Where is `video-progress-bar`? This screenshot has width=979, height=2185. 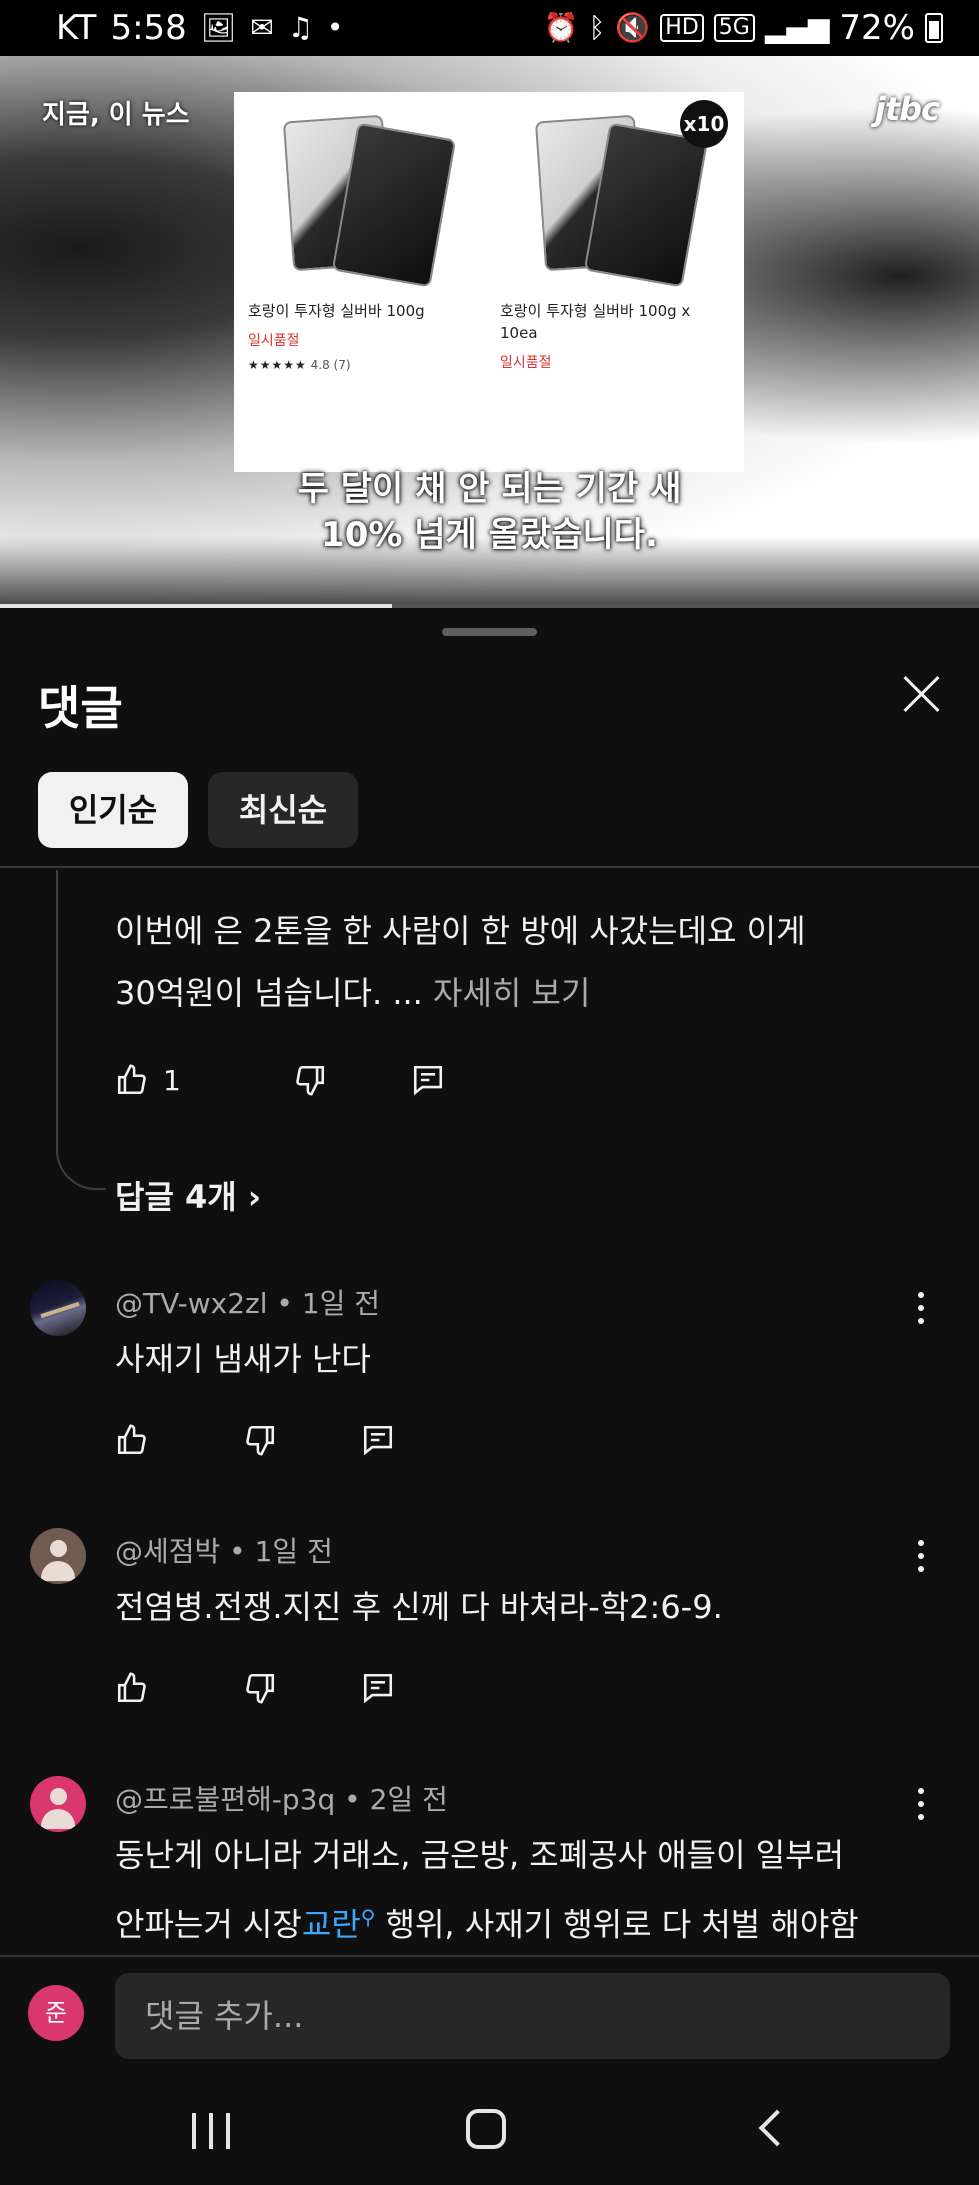
video-progress-bar is located at coordinates (489, 606).